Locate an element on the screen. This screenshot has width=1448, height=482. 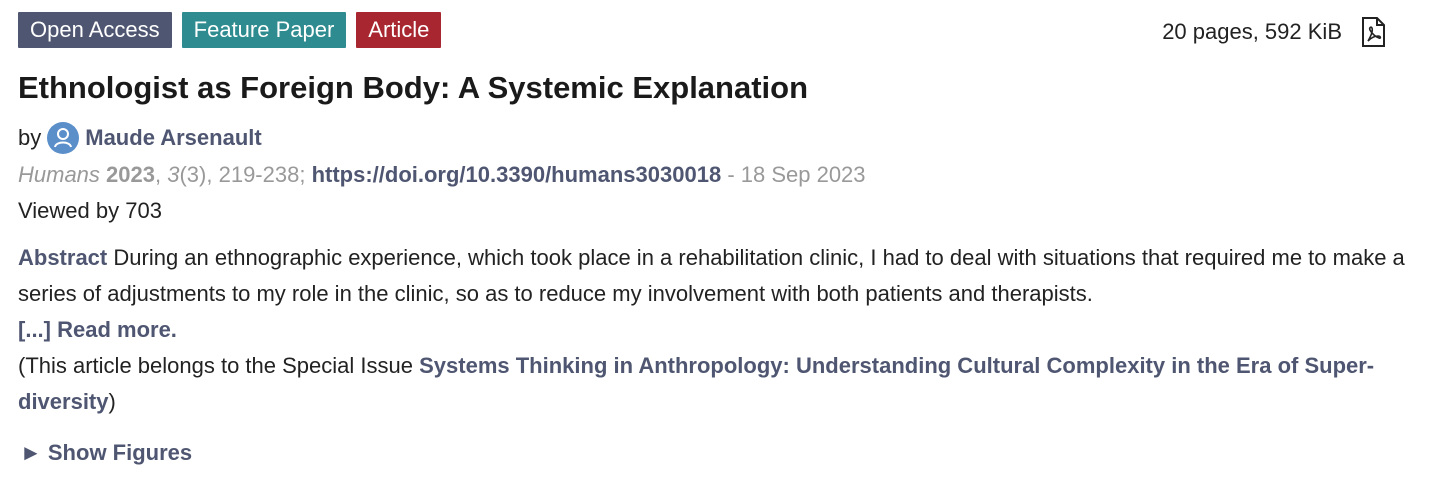
citation-year: 2023 is located at coordinates (130, 174).